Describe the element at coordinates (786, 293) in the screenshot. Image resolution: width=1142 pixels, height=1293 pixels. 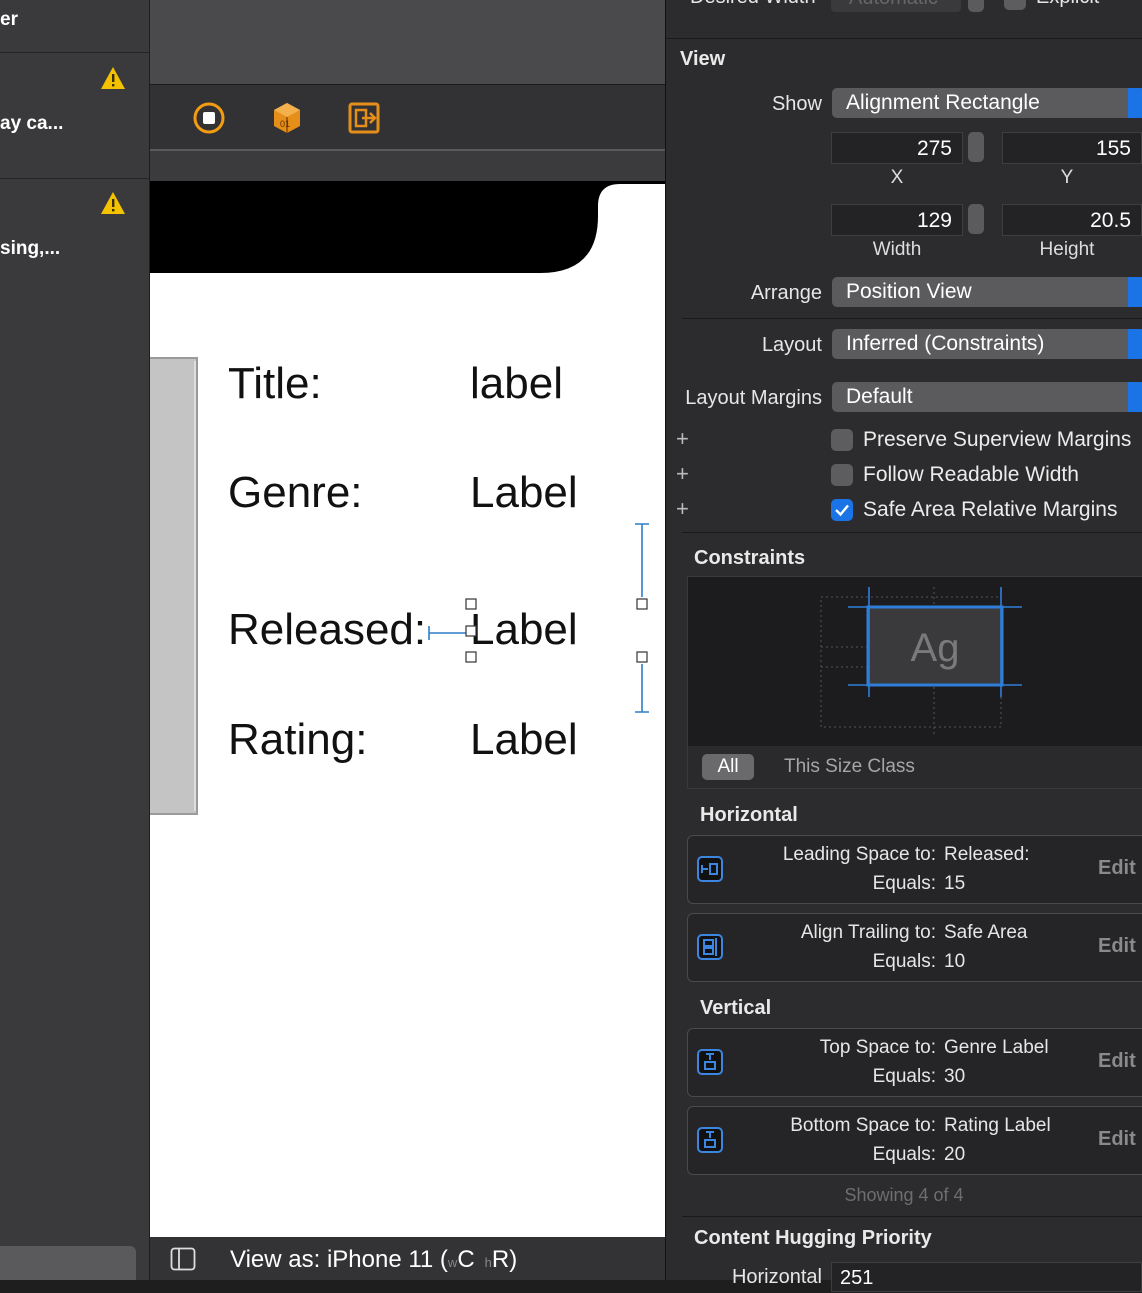
I see `arrange-label: Arrange` at that location.